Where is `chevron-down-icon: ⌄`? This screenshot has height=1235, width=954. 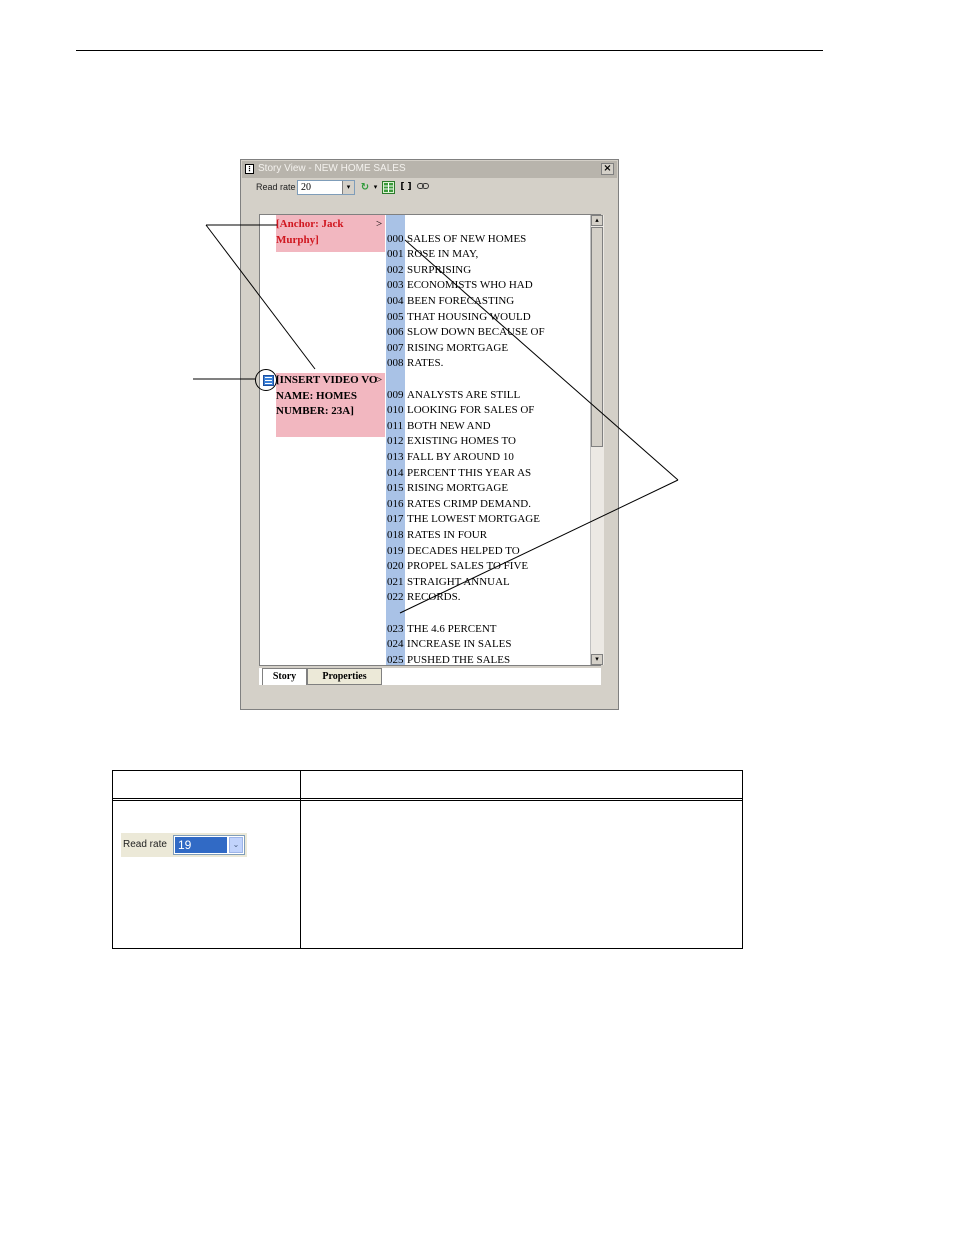
chevron-down-icon: ⌄ is located at coordinates (236, 845).